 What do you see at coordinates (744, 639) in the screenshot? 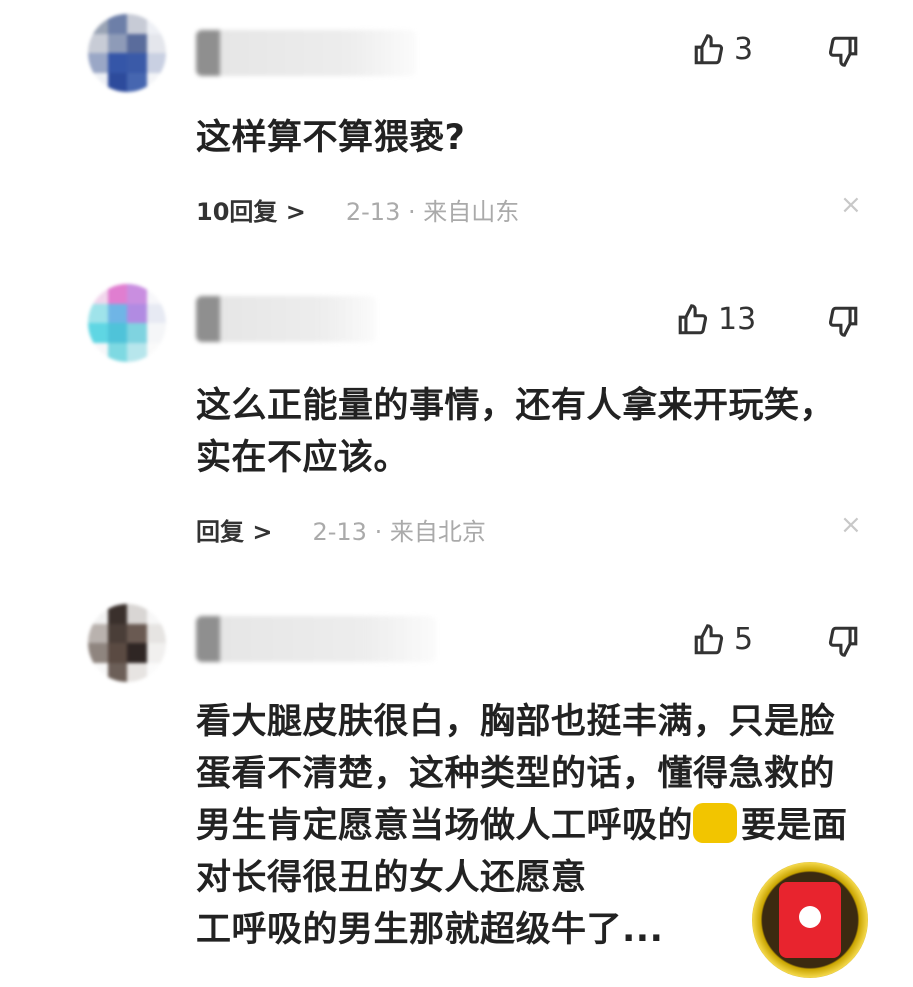
I see `like-count: 5` at bounding box center [744, 639].